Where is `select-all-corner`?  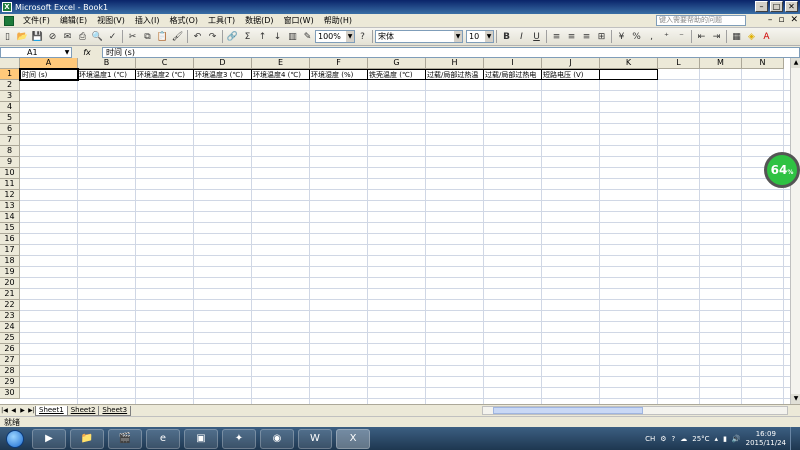
select-all-corner is located at coordinates (10, 63).